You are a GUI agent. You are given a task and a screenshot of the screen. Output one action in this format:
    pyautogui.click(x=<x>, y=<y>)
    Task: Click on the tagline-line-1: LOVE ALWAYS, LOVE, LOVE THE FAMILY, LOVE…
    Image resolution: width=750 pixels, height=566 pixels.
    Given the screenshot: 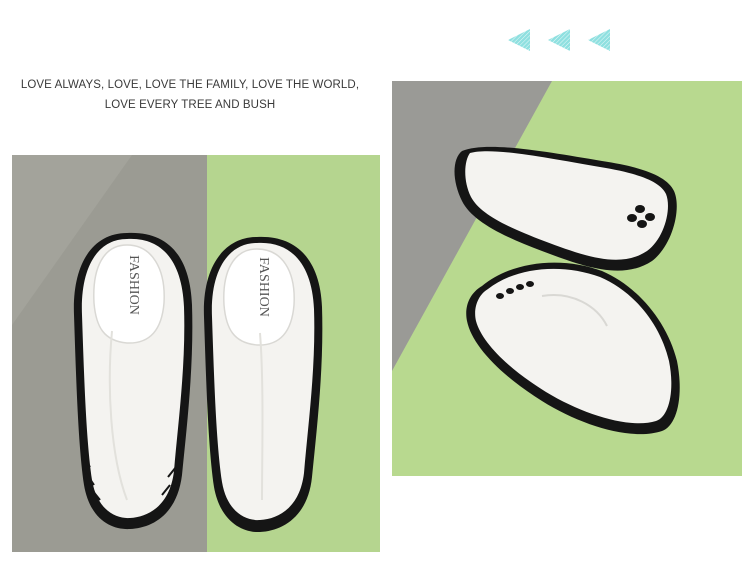 What is the action you would take?
    pyautogui.click(x=190, y=85)
    